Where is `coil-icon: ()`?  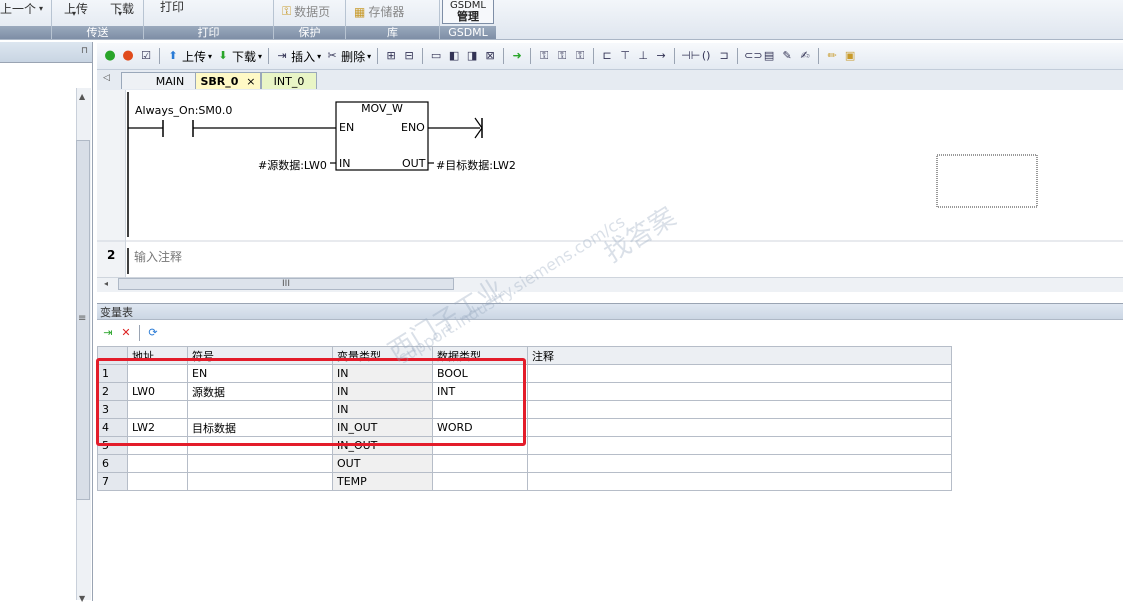
coil-icon: () is located at coordinates (706, 56).